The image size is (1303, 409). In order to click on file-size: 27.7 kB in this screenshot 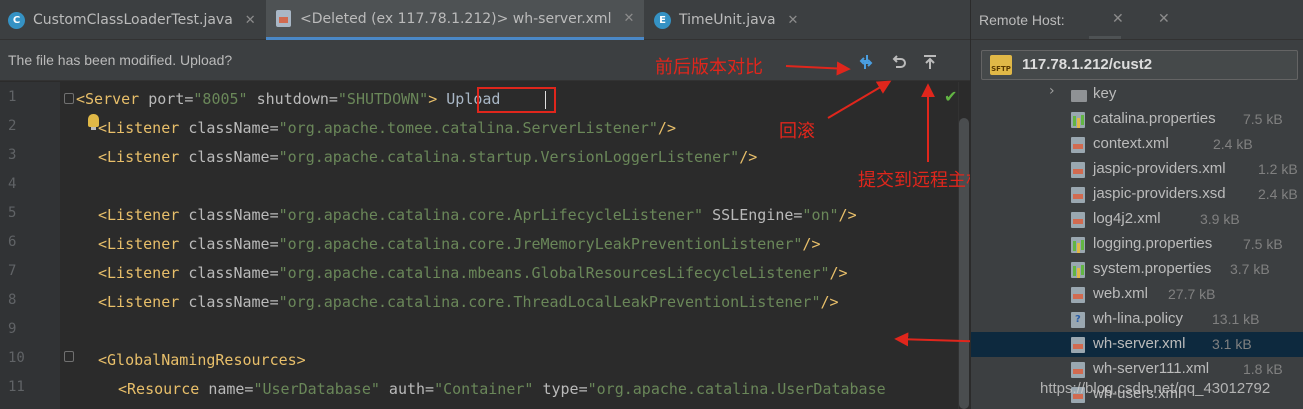, I will do `click(1192, 294)`.